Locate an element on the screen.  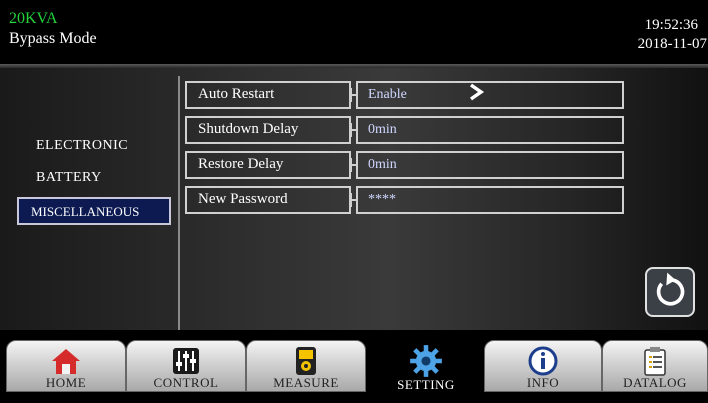
category-miscellaneous: MISCELLANEOUS is located at coordinates (94, 211).